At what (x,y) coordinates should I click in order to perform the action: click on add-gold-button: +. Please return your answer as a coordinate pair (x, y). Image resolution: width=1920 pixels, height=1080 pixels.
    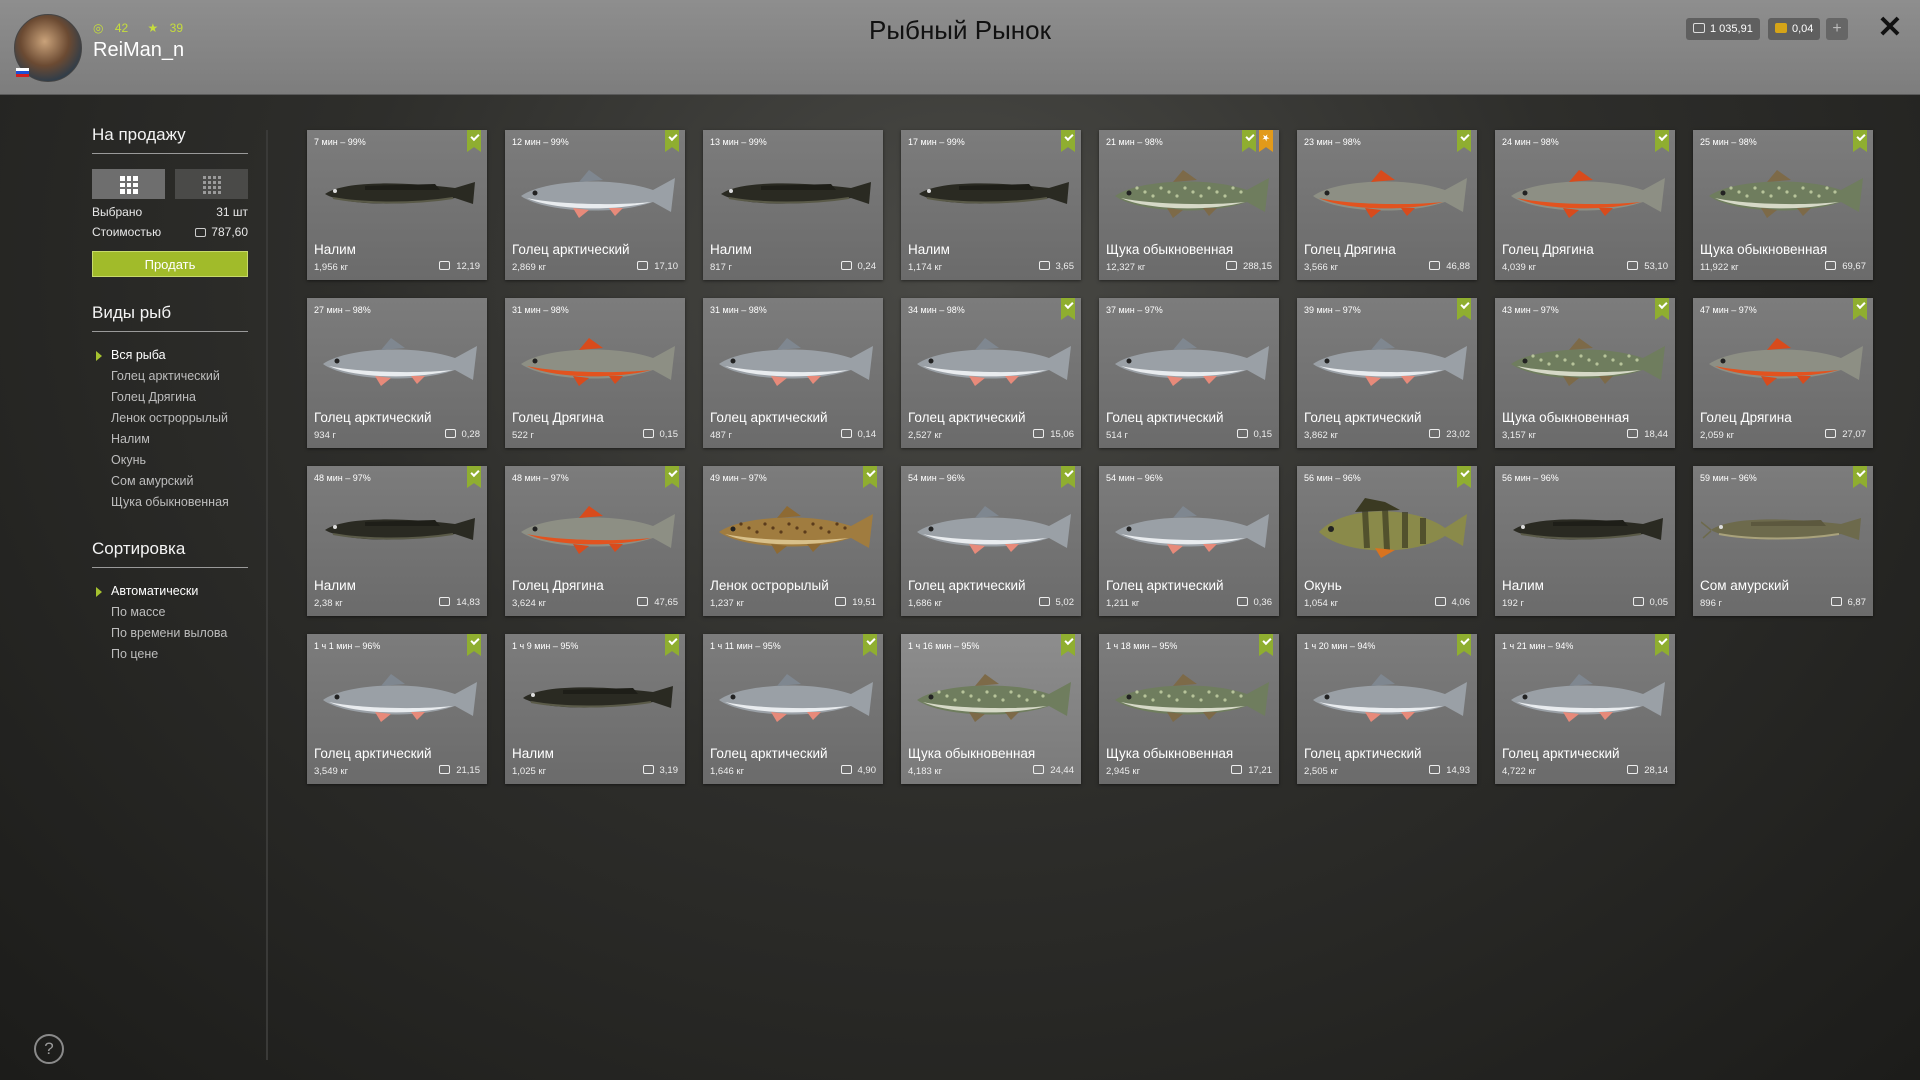
    Looking at the image, I should click on (1837, 29).